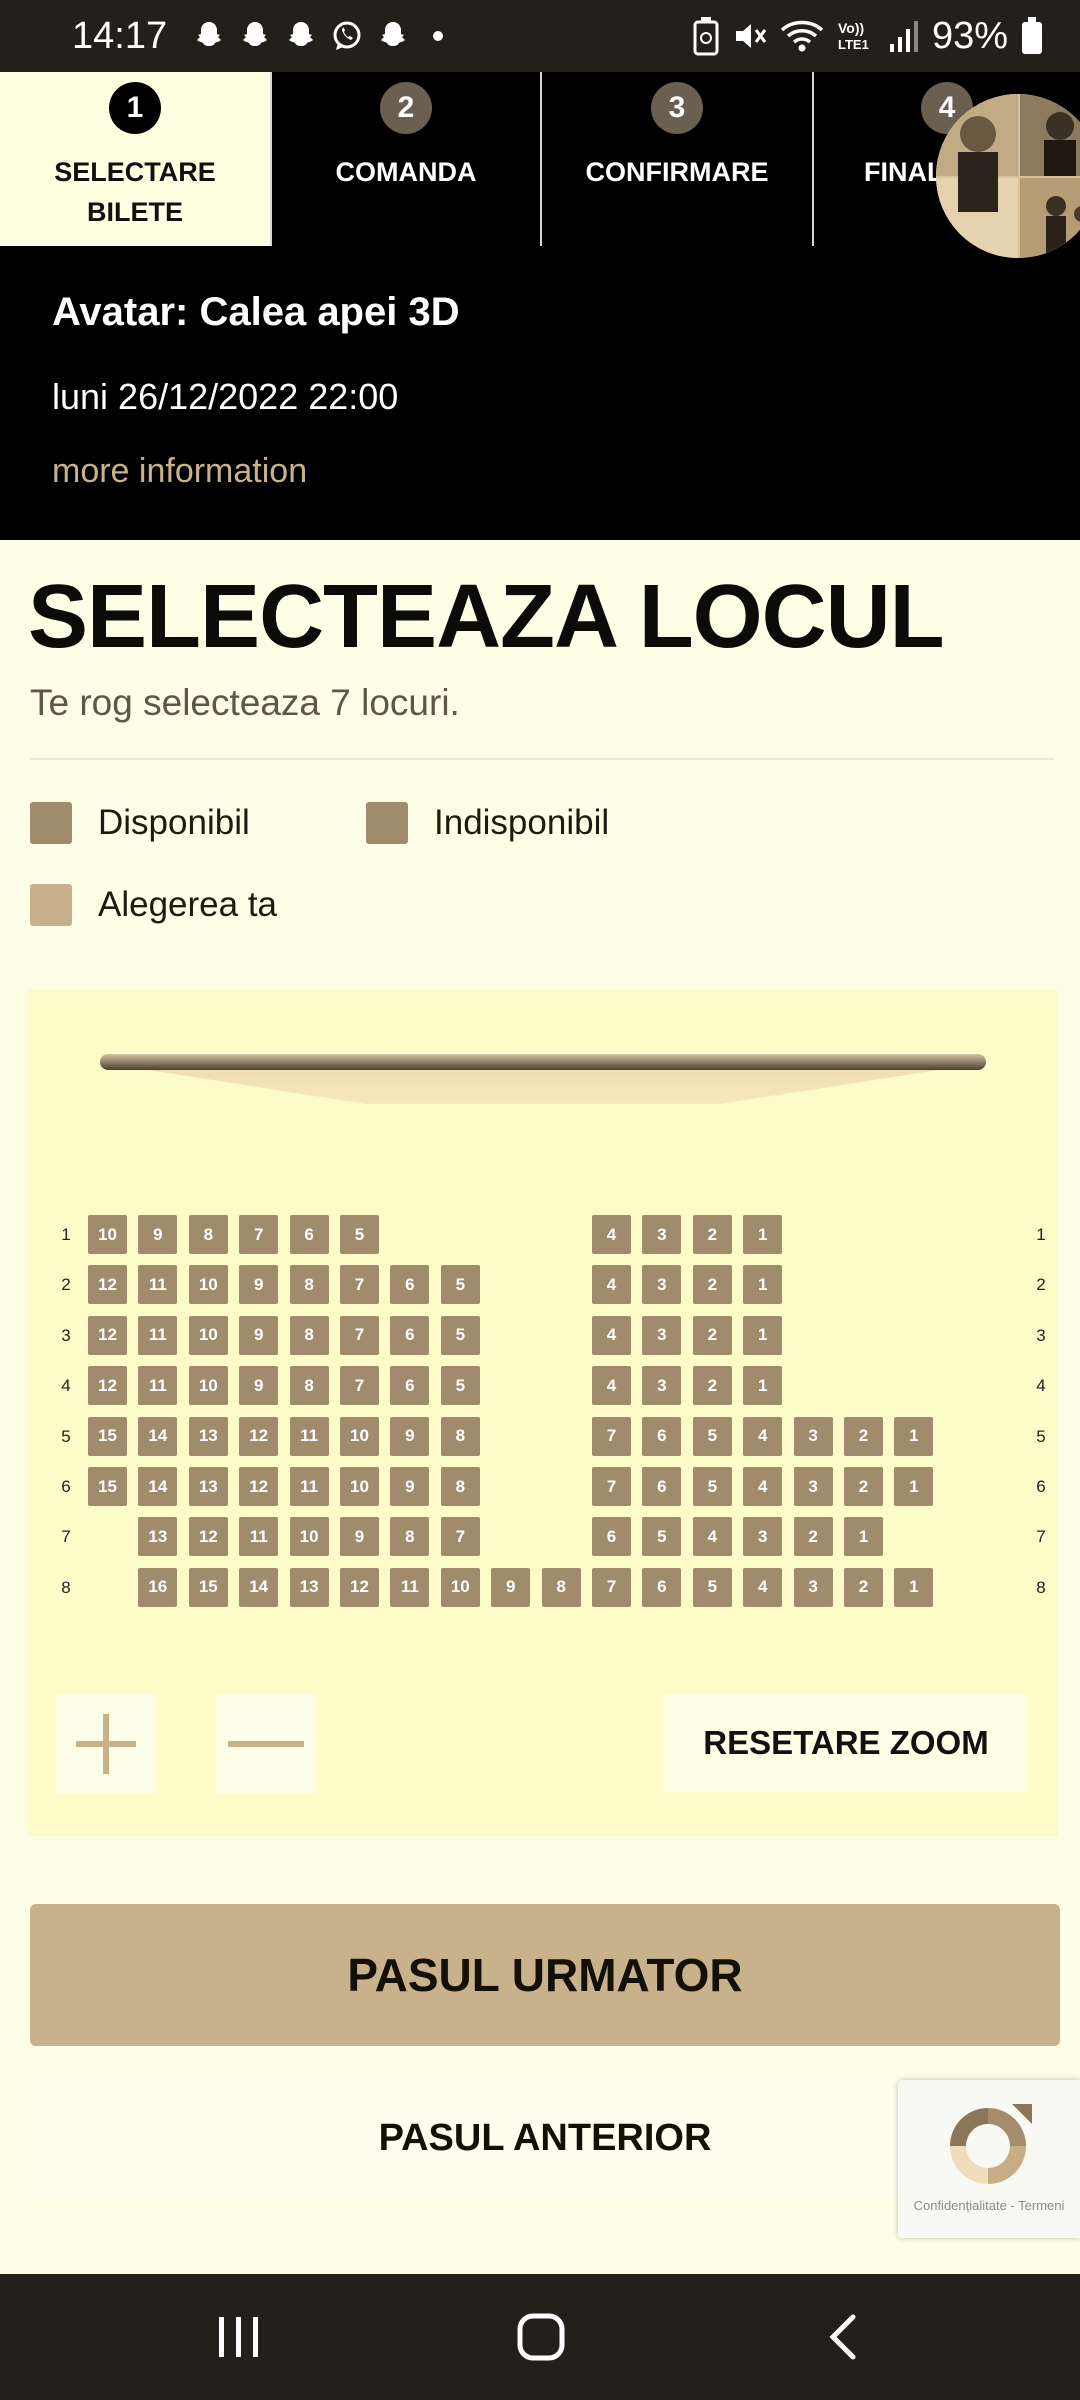 The image size is (1080, 2400). Describe the element at coordinates (989, 2205) in the screenshot. I see `recaptcha-links: Confidențialitate - Termeni` at that location.